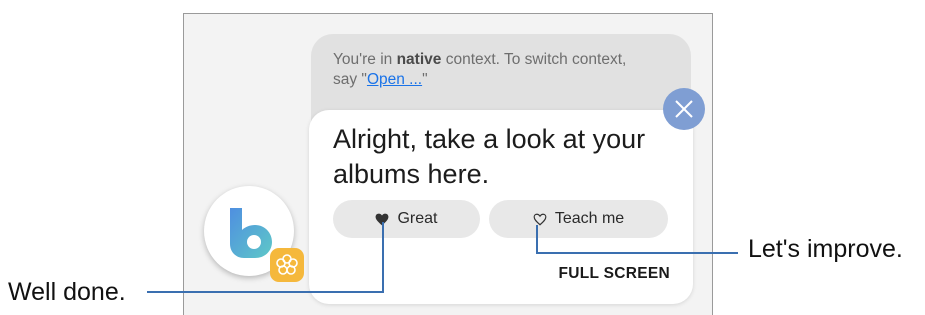 The width and height of the screenshot is (925, 315). Describe the element at coordinates (67, 292) in the screenshot. I see `callout-well-done: Well done.` at that location.